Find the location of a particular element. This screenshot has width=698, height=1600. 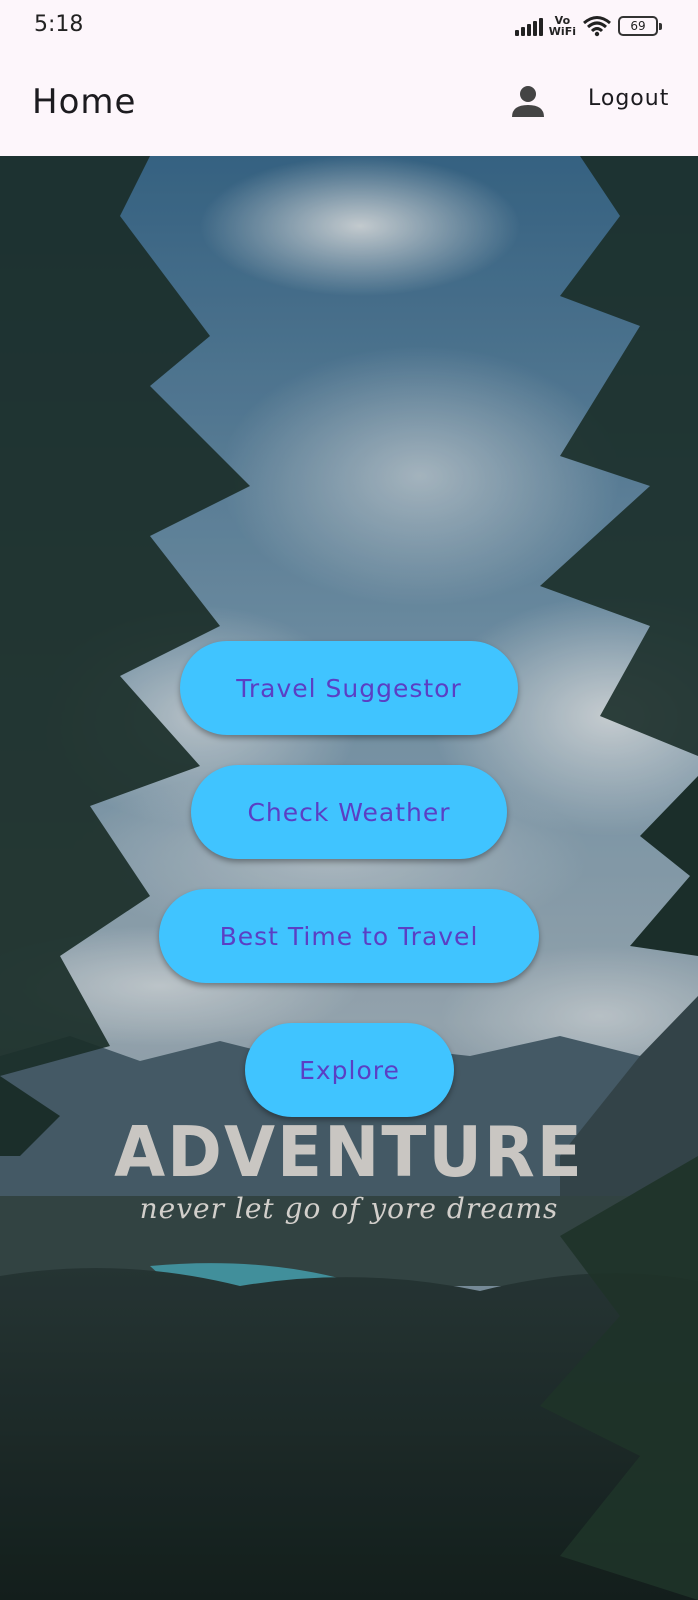

best-time-to-travel-button: Best Time to Travel is located at coordinates (349, 936).